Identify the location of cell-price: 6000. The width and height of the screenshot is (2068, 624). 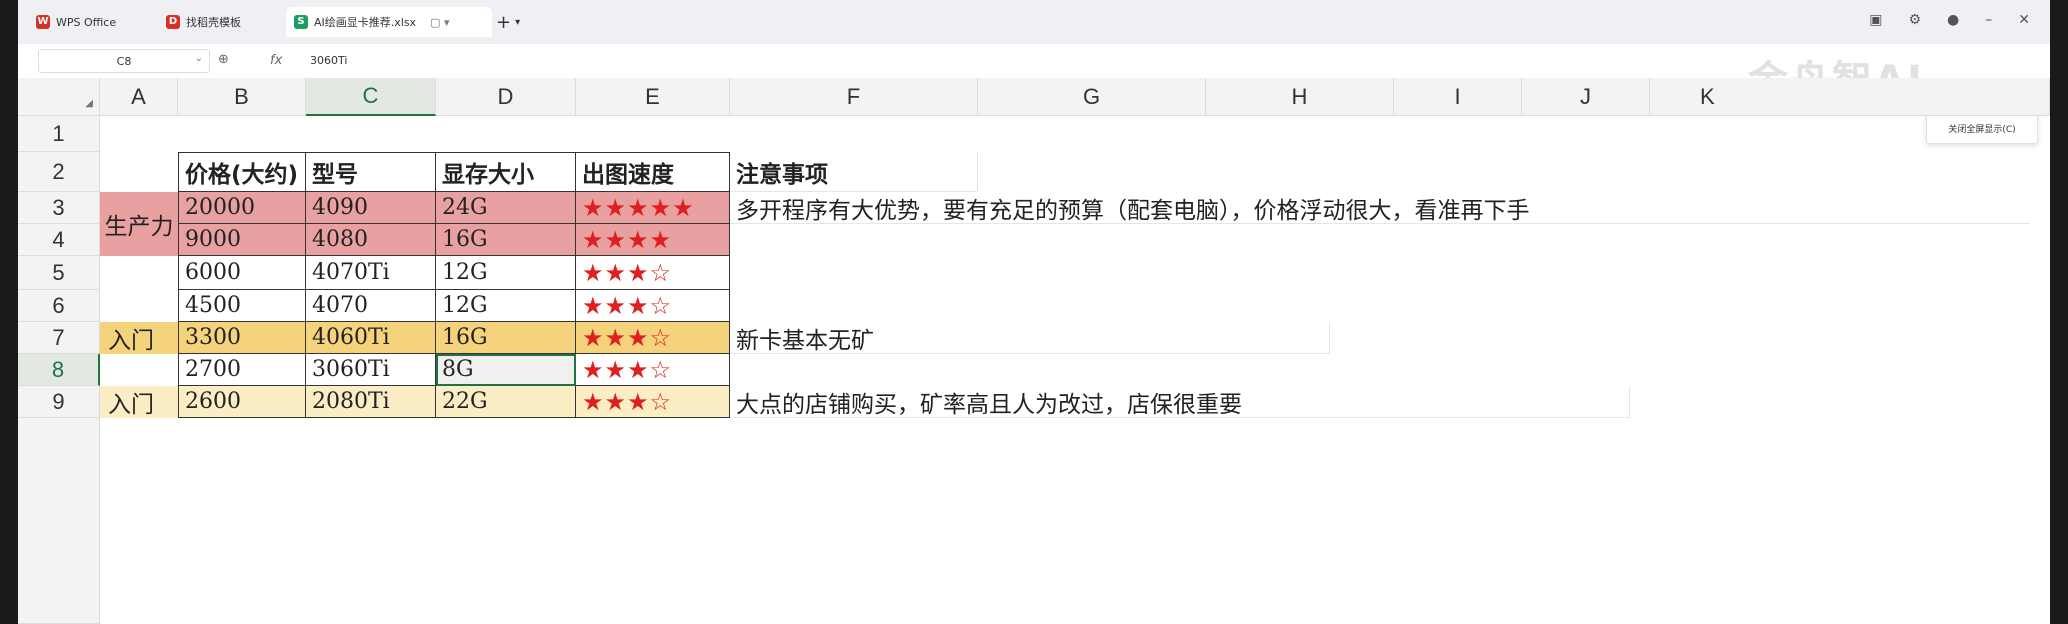
(242, 273).